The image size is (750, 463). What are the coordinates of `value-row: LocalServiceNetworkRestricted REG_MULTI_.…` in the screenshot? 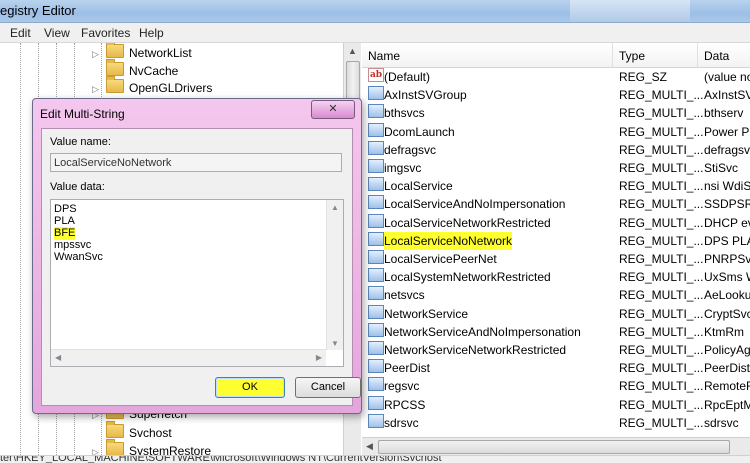 It's located at (556, 222).